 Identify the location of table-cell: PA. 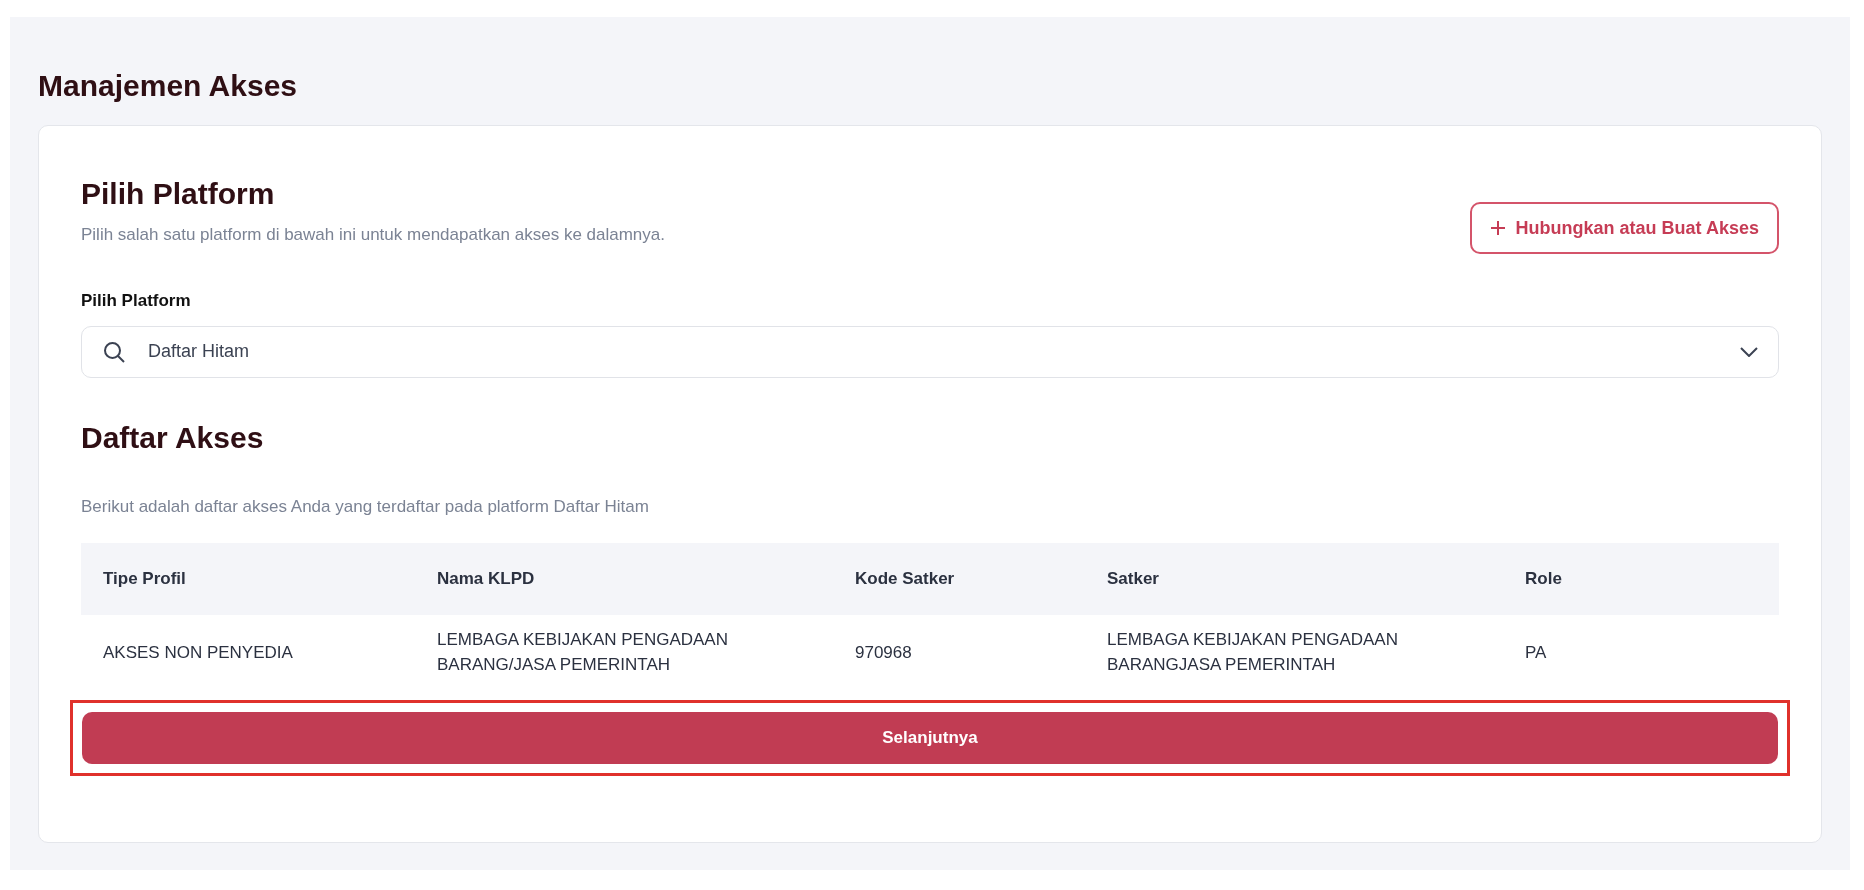
(1536, 652).